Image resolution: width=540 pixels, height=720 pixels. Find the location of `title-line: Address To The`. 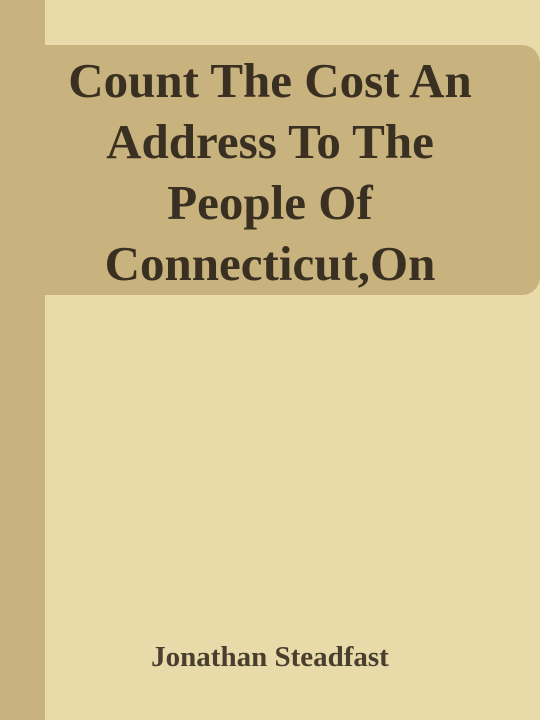

title-line: Address To The is located at coordinates (270, 141).